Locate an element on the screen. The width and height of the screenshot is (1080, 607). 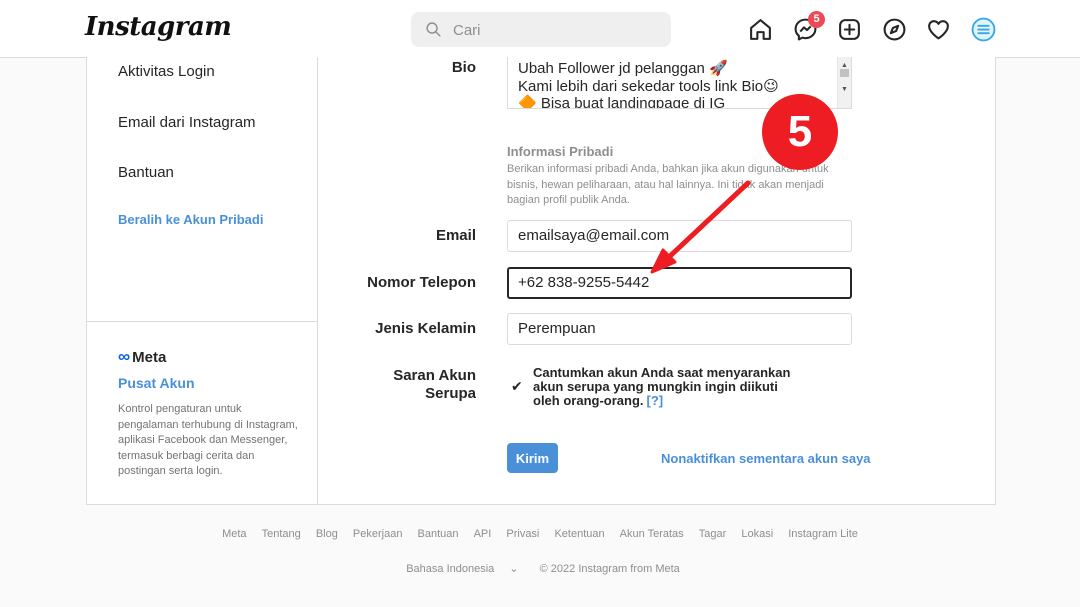
footer-link: Pekerjaan is located at coordinates (378, 534).